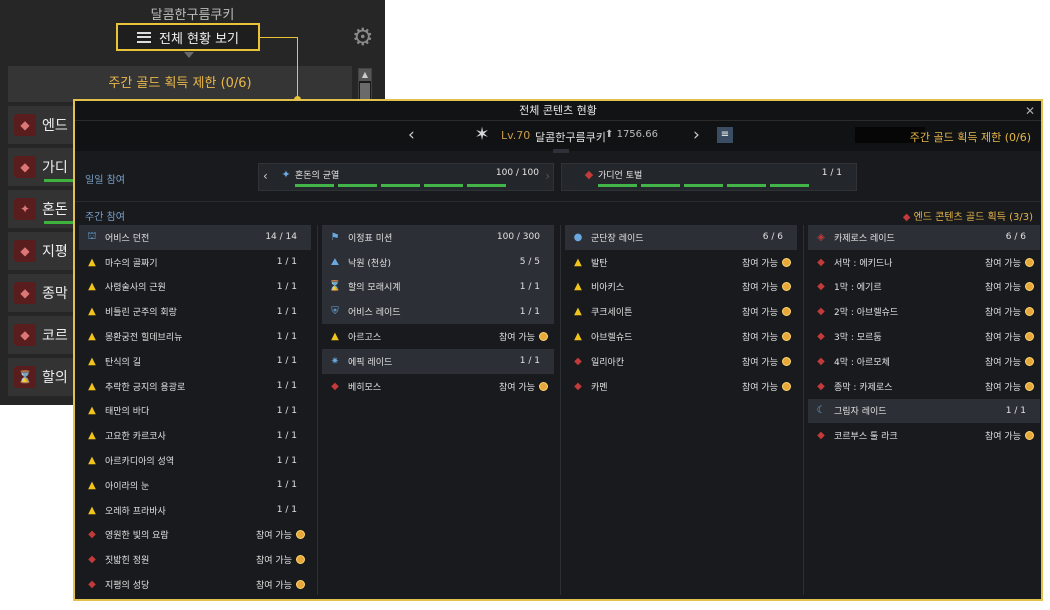 This screenshot has height=610, width=1050. I want to click on view-all-button: 전체 현황 보기, so click(188, 37).